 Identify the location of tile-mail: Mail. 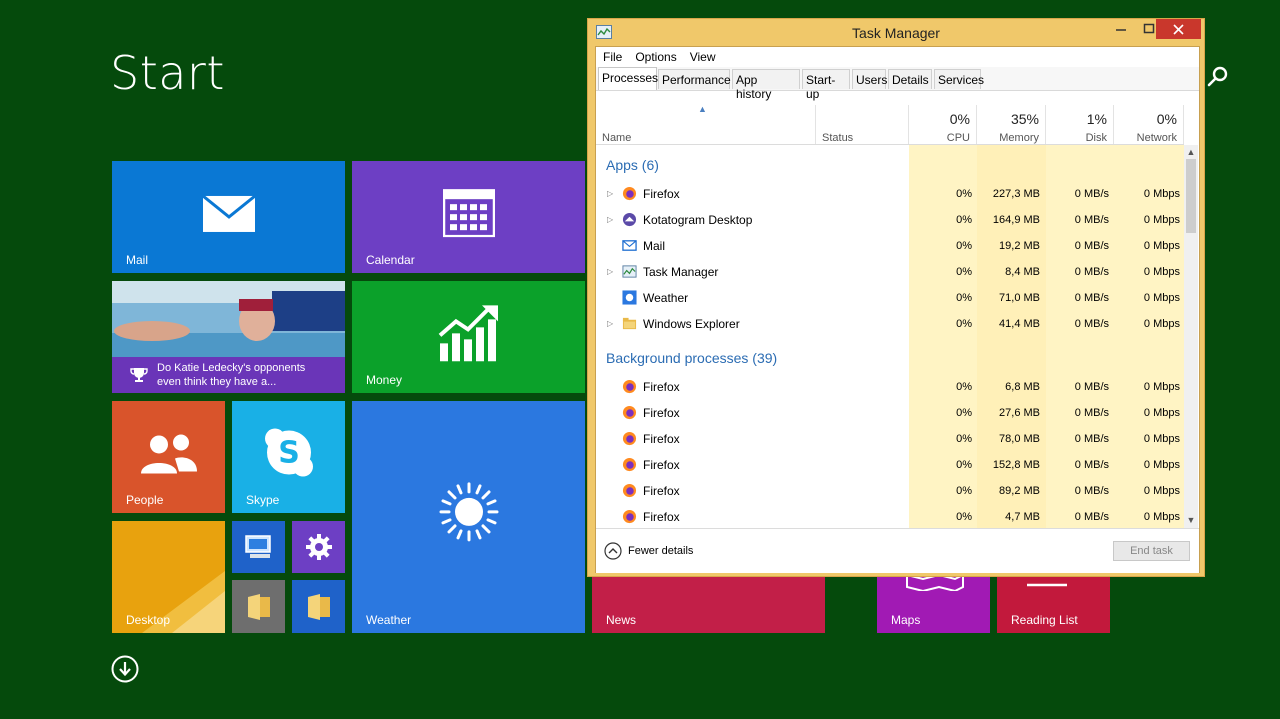
(228, 217).